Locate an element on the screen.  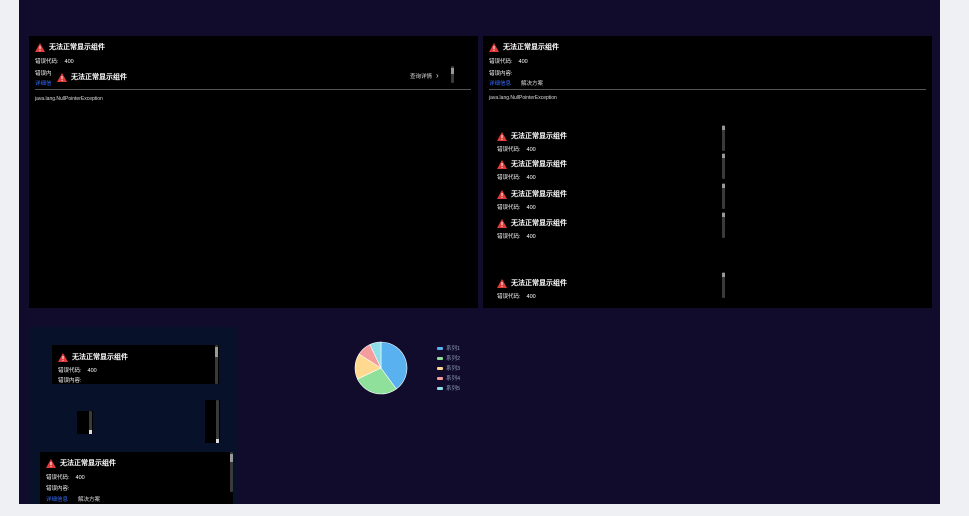
view-details-link: 查询详情 › is located at coordinates (424, 75).